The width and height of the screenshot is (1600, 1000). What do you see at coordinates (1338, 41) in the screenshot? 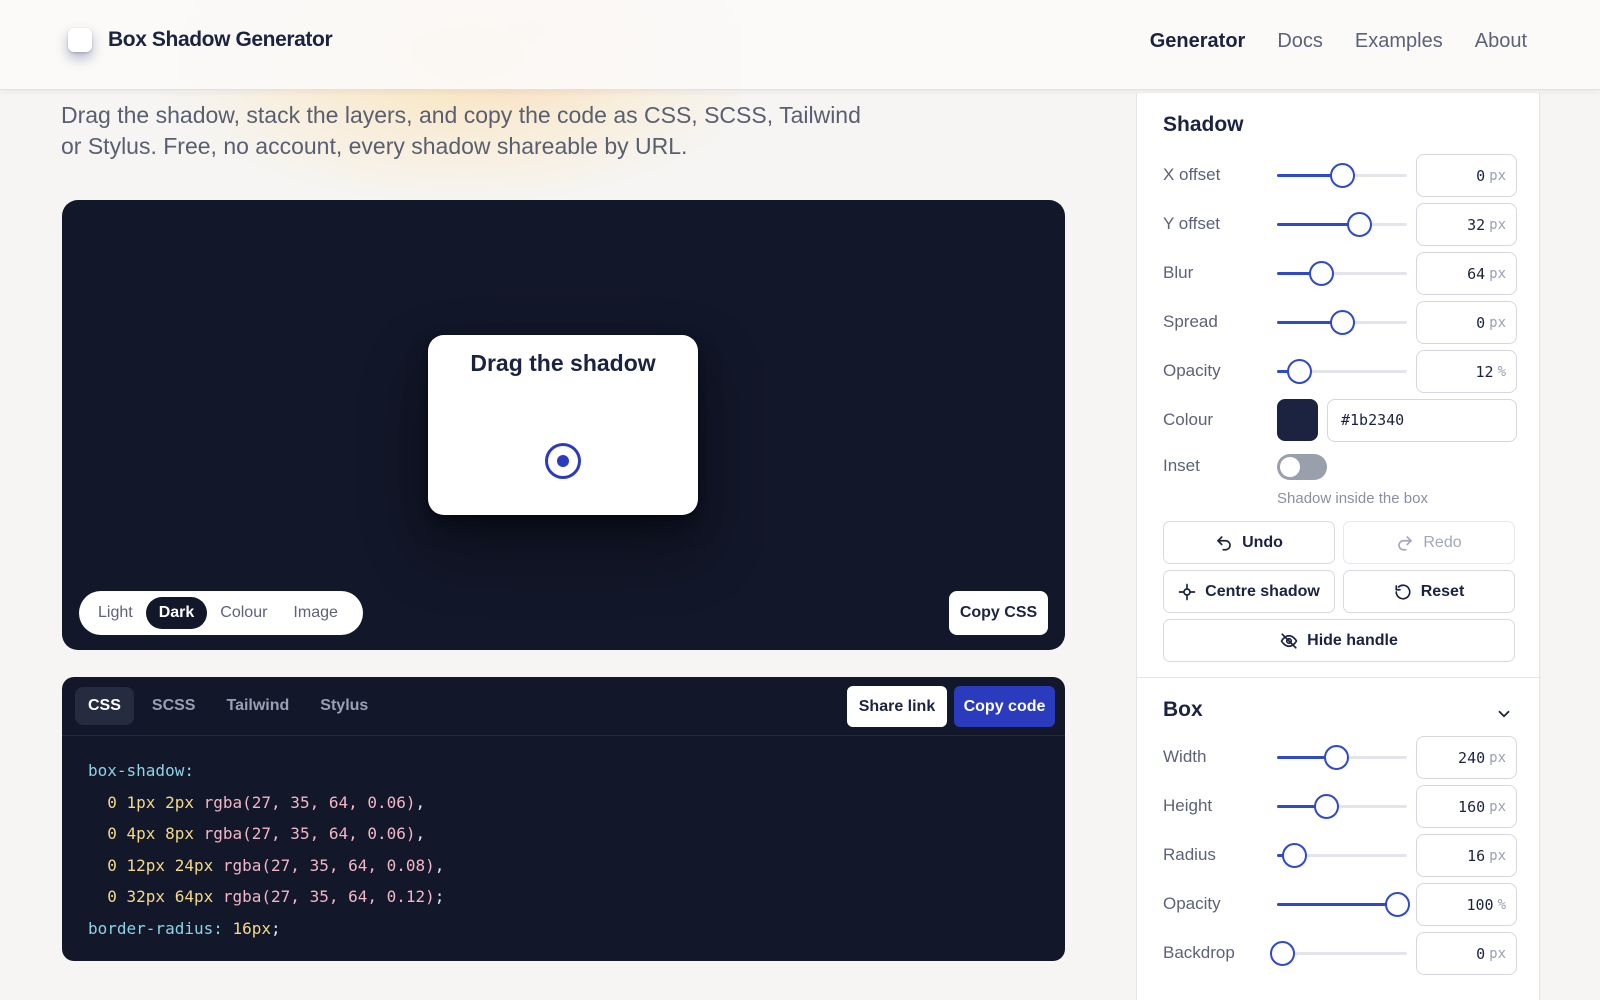
I see `main-nav: Generator Docs Examples About` at bounding box center [1338, 41].